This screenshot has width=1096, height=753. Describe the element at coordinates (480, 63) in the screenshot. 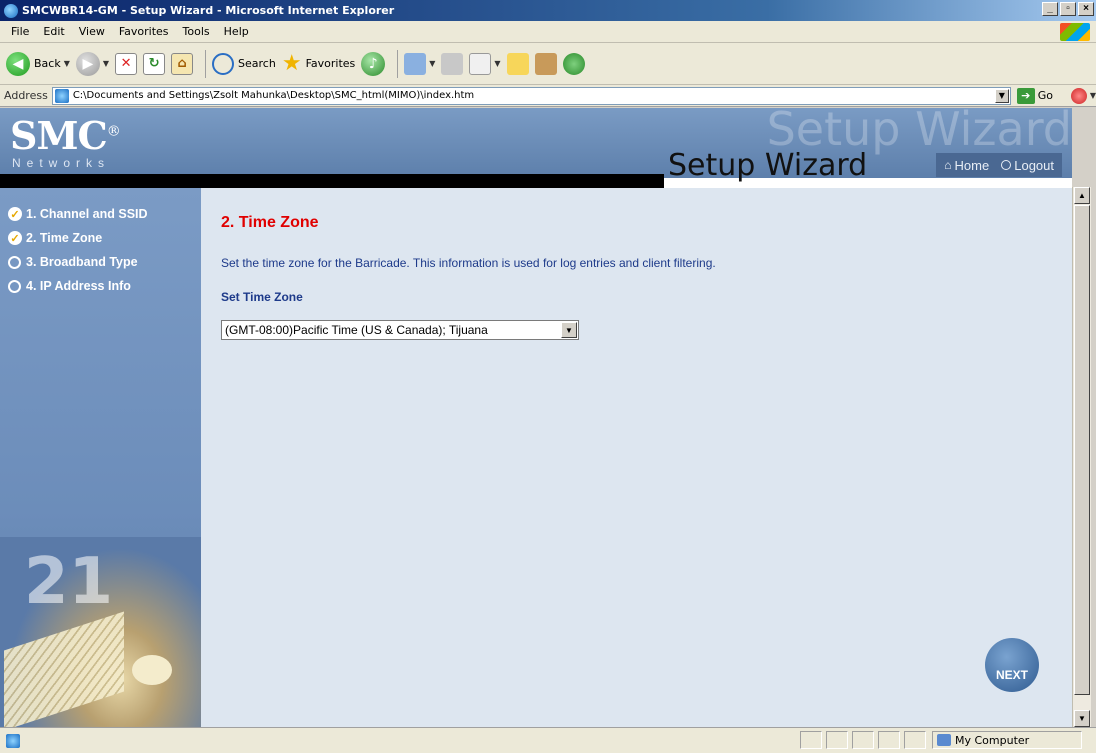

I see `edit-word-icon` at that location.